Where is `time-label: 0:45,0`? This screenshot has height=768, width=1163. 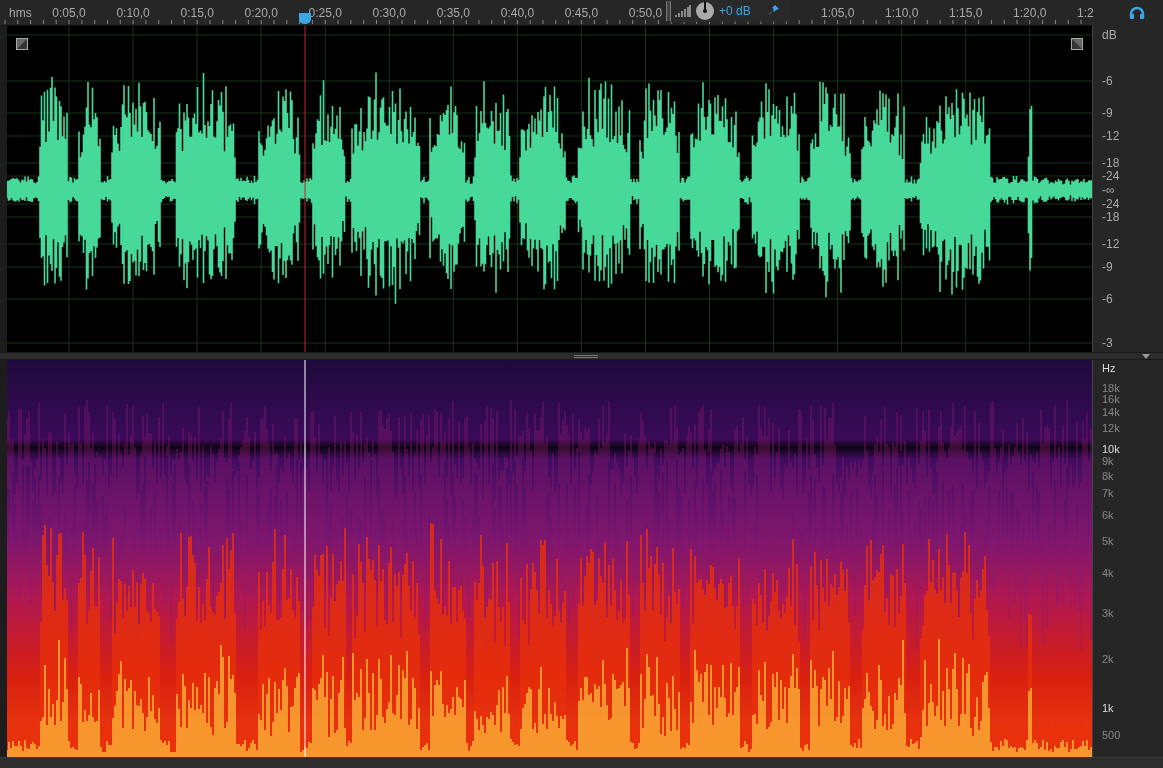 time-label: 0:45,0 is located at coordinates (581, 13).